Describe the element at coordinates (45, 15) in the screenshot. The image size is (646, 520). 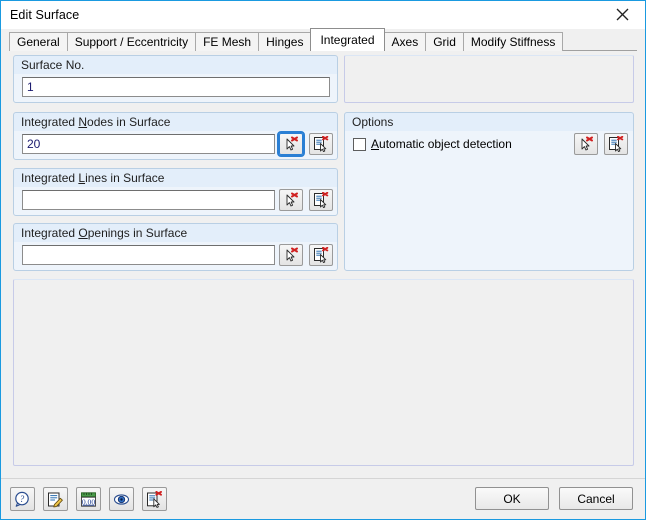
I see `window-title: Edit Surface` at that location.